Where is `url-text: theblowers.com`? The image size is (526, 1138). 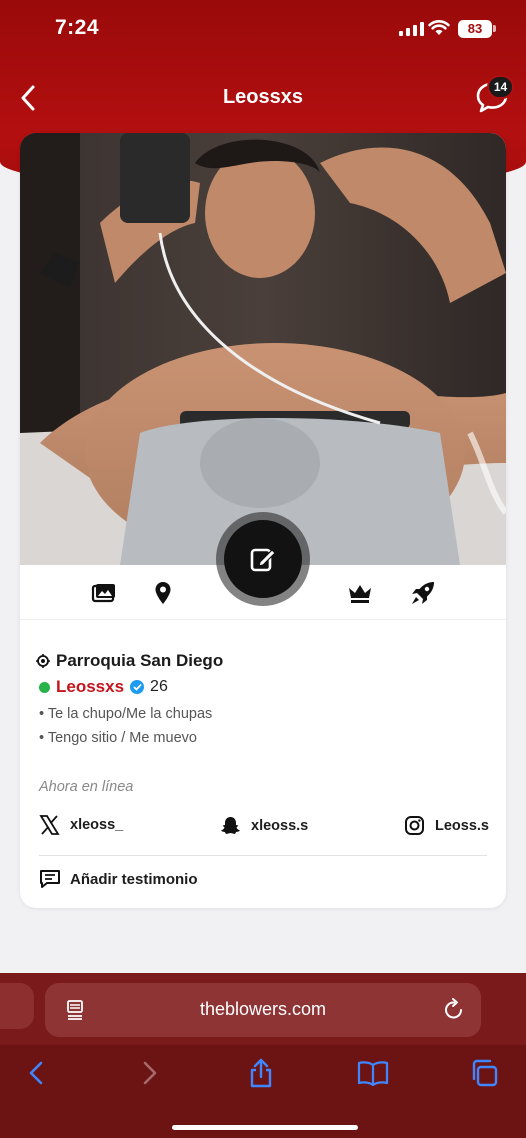
url-text: theblowers.com is located at coordinates (263, 1009).